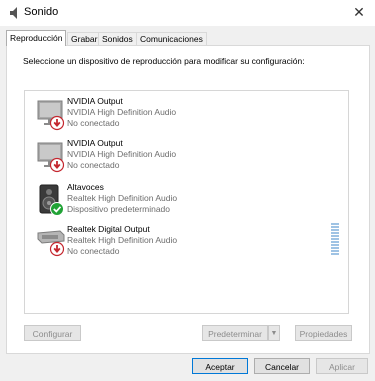 This screenshot has height=381, width=375. I want to click on device-name: Altavoces, so click(85, 187).